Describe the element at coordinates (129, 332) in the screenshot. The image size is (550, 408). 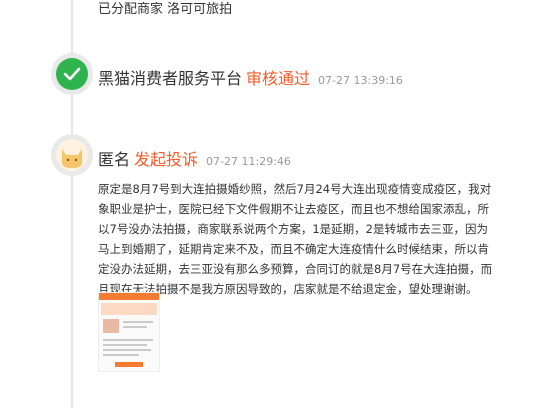
I see `evidence-thumbnail` at that location.